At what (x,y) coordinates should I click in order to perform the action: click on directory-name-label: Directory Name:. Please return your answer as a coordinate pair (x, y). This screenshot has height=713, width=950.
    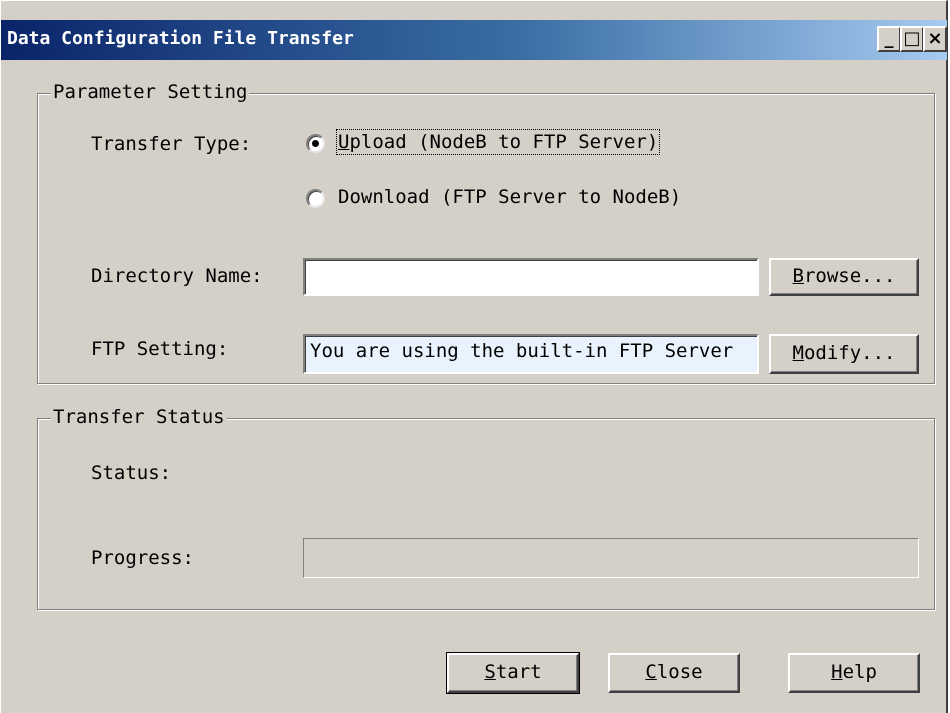
    Looking at the image, I should click on (177, 276).